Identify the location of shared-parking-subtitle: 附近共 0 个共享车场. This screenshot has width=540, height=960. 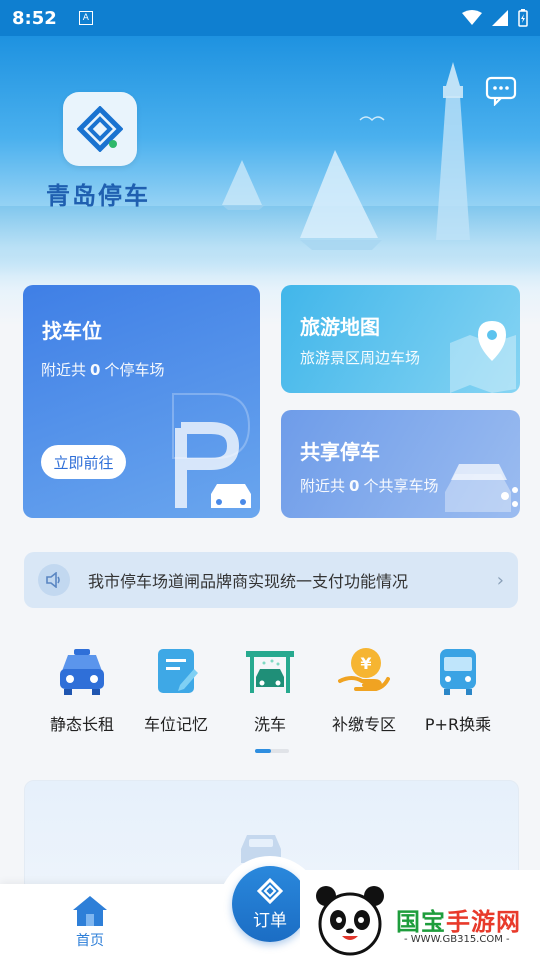
(369, 486).